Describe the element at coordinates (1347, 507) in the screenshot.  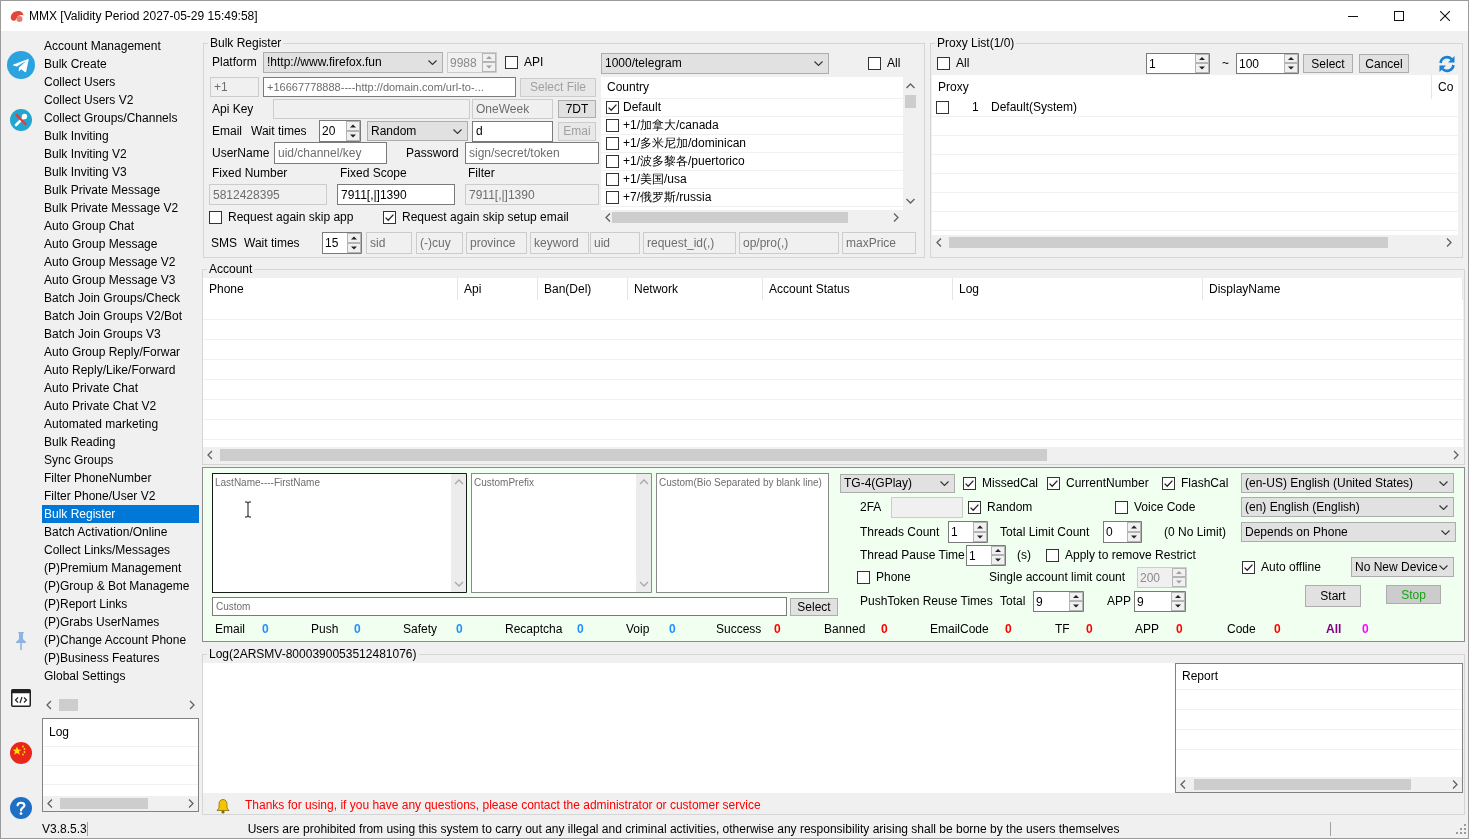
I see `language-dropdown: (en) English (English)` at that location.